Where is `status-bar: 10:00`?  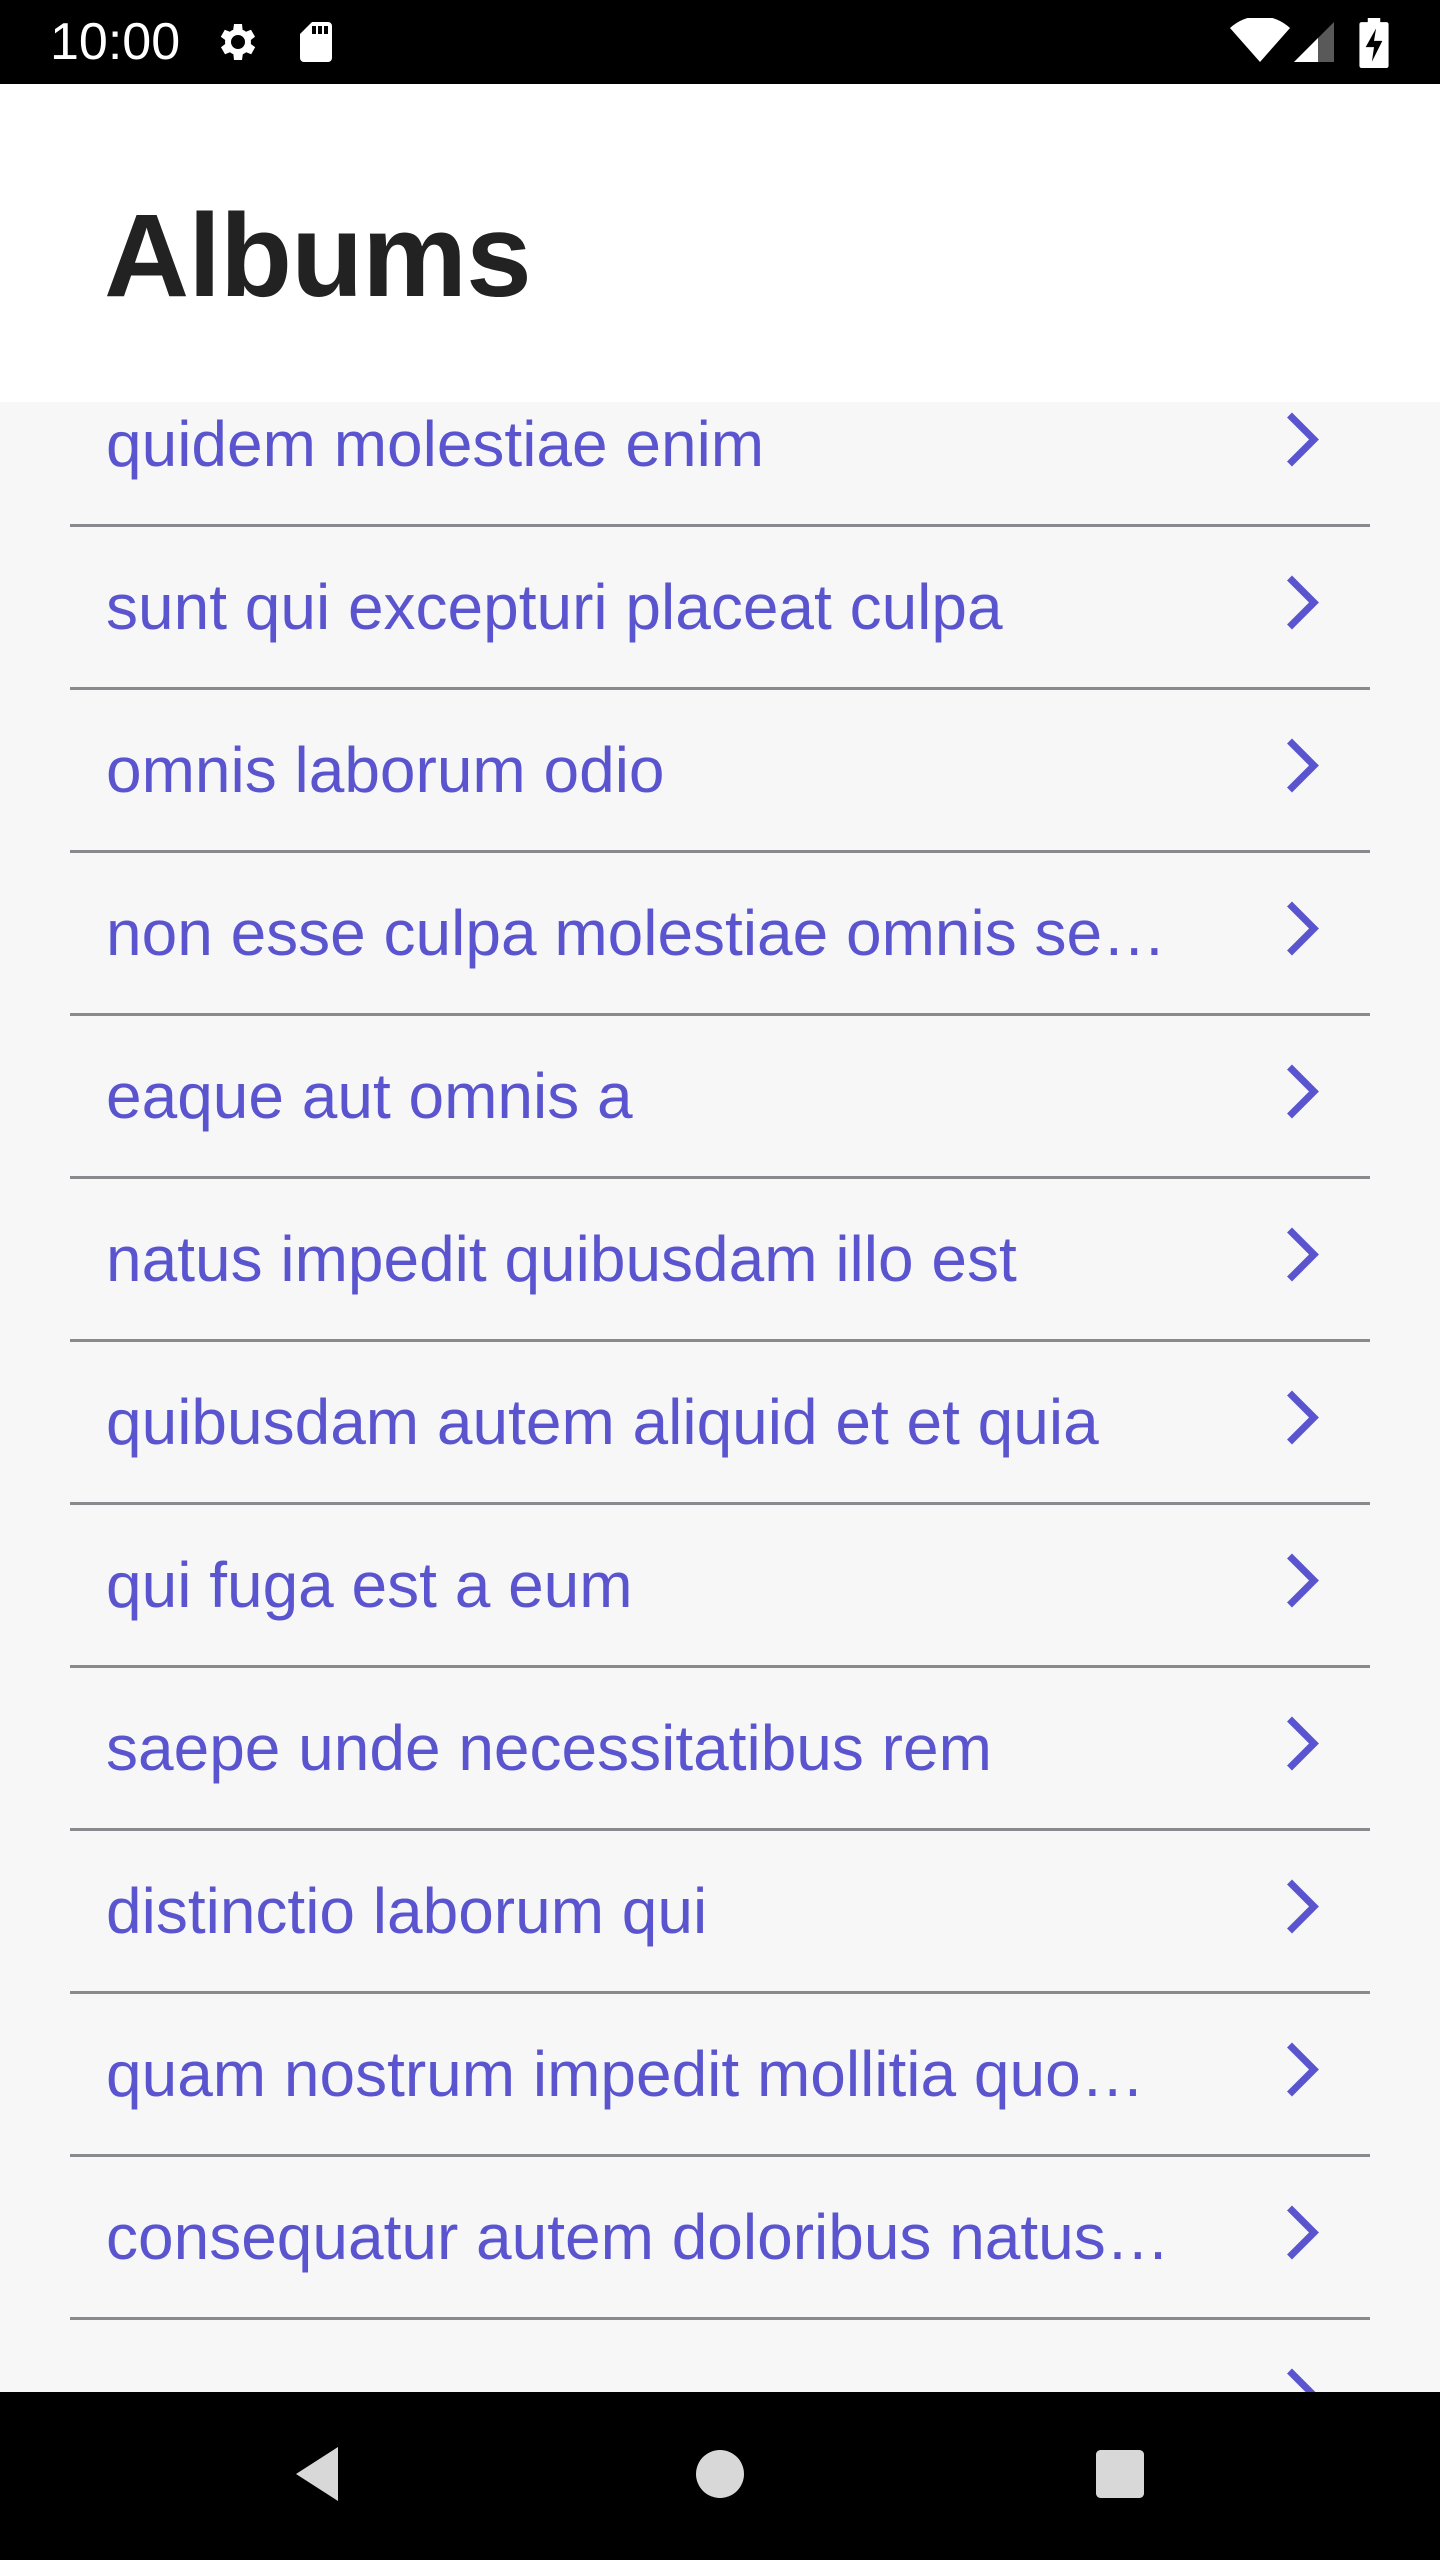 status-bar: 10:00 is located at coordinates (720, 42).